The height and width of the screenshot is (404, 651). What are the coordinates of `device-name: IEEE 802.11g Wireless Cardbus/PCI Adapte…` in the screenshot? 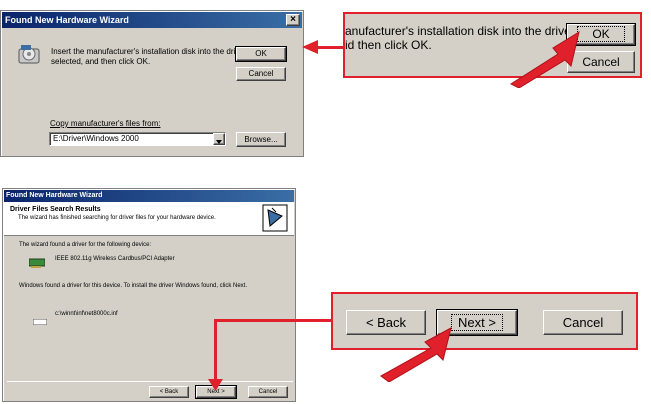 It's located at (115, 259).